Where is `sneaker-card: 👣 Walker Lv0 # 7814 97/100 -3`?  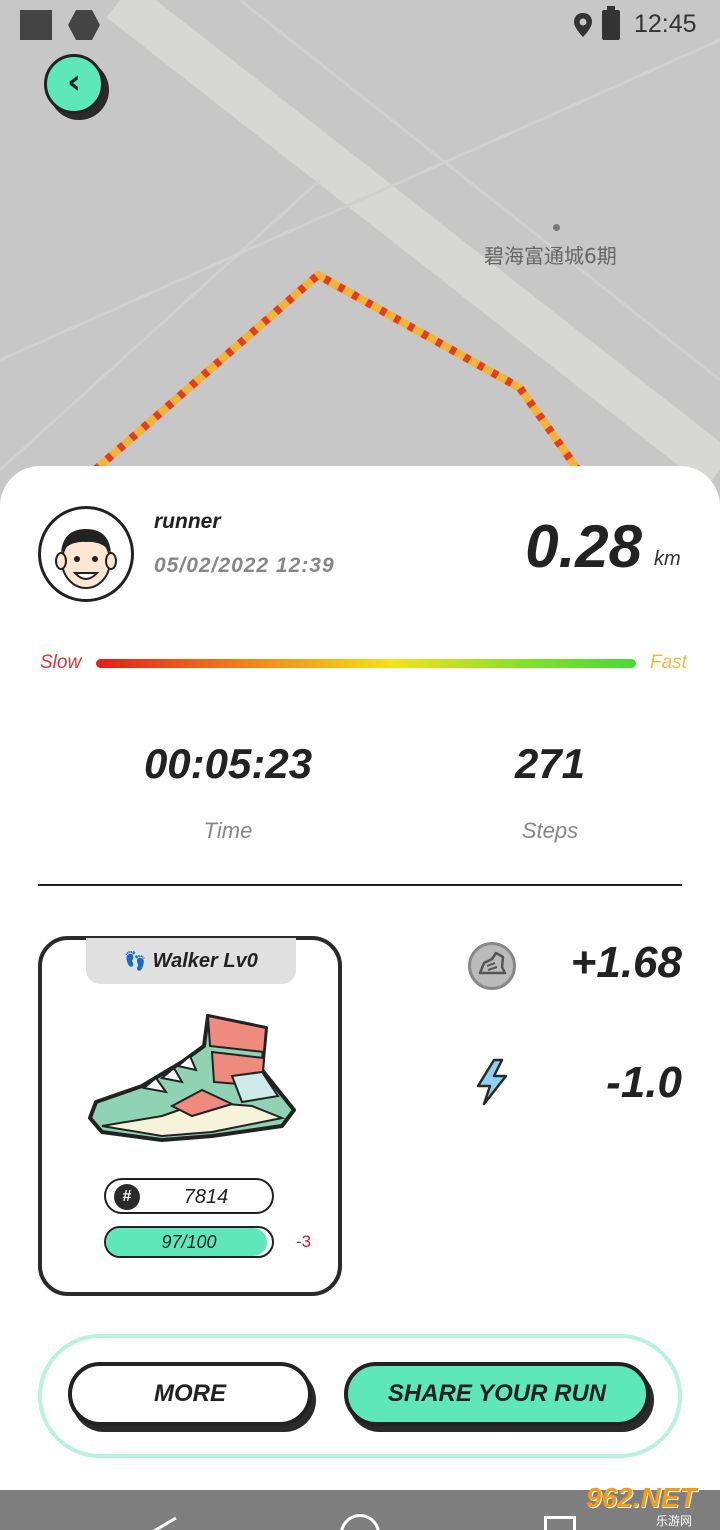
sneaker-card: 👣 Walker Lv0 # 7814 97/100 -3 is located at coordinates (190, 1116).